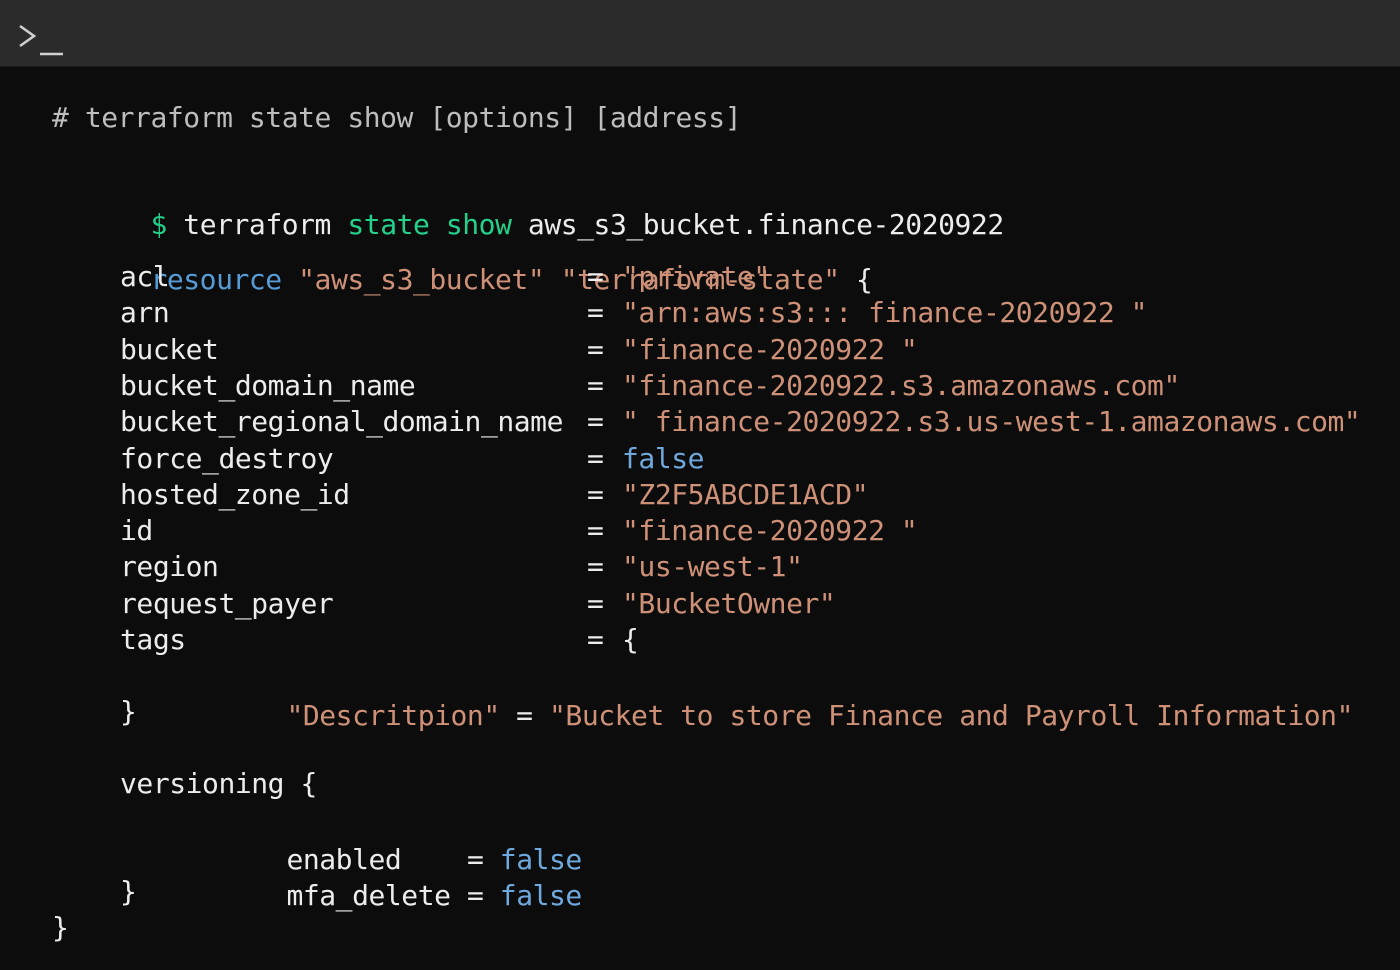 Image resolution: width=1400 pixels, height=970 pixels. I want to click on attribute-key: request_payer, so click(227, 603).